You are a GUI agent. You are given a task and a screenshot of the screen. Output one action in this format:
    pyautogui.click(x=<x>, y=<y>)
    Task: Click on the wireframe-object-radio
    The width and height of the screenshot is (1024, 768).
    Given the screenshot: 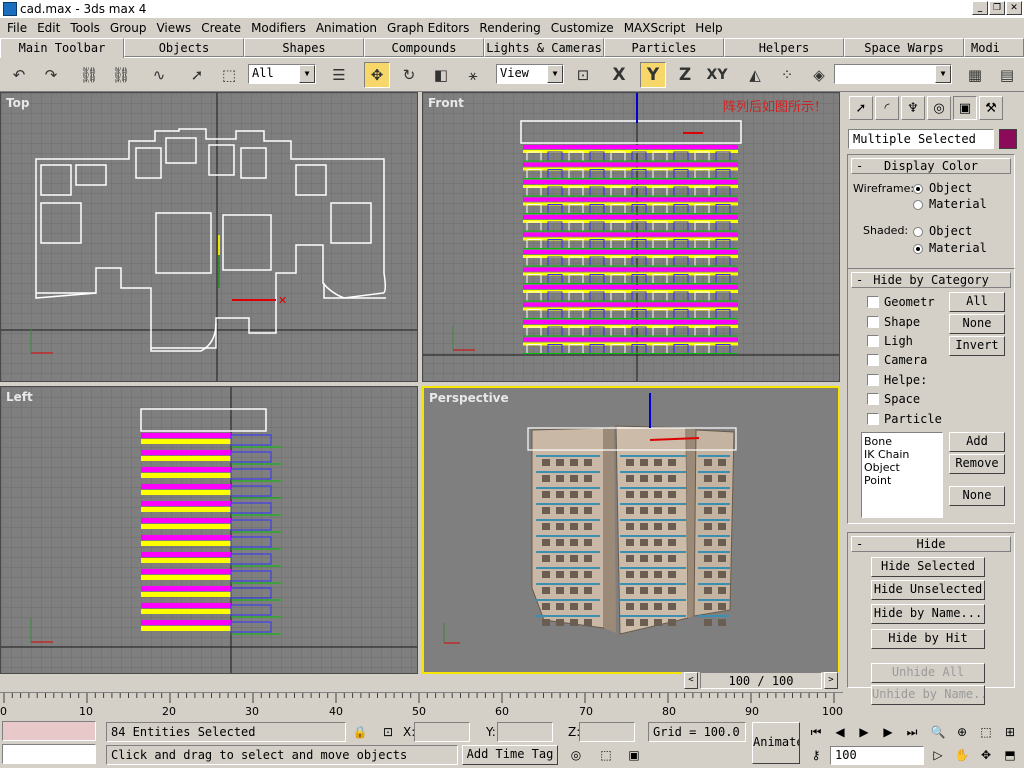 What is the action you would take?
    pyautogui.click(x=918, y=189)
    